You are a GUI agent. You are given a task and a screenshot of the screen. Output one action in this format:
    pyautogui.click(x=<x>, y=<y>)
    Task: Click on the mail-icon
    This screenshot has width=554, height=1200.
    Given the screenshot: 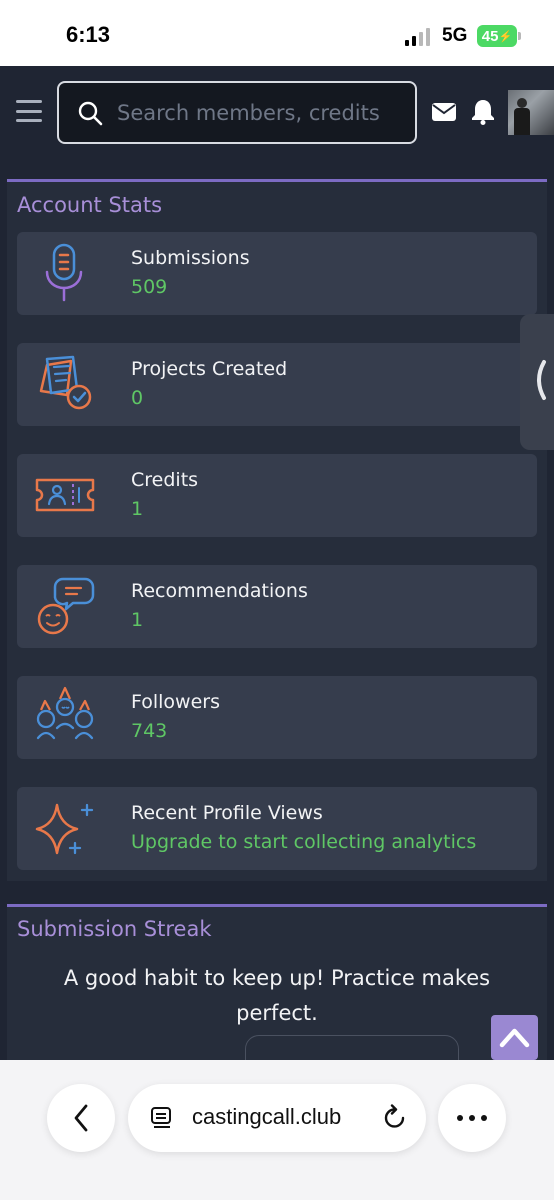 What is the action you would take?
    pyautogui.click(x=444, y=112)
    